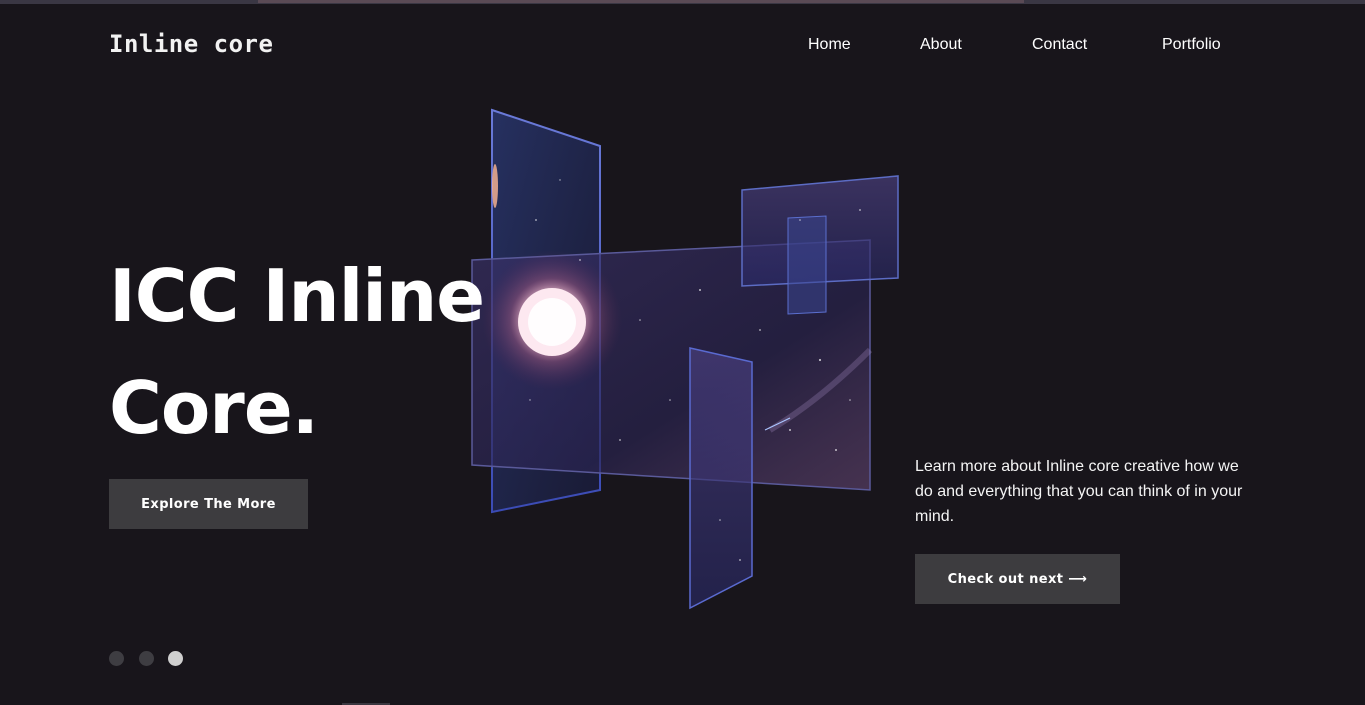  What do you see at coordinates (1191, 45) in the screenshot?
I see `nav-portfolio: Portfolio` at bounding box center [1191, 45].